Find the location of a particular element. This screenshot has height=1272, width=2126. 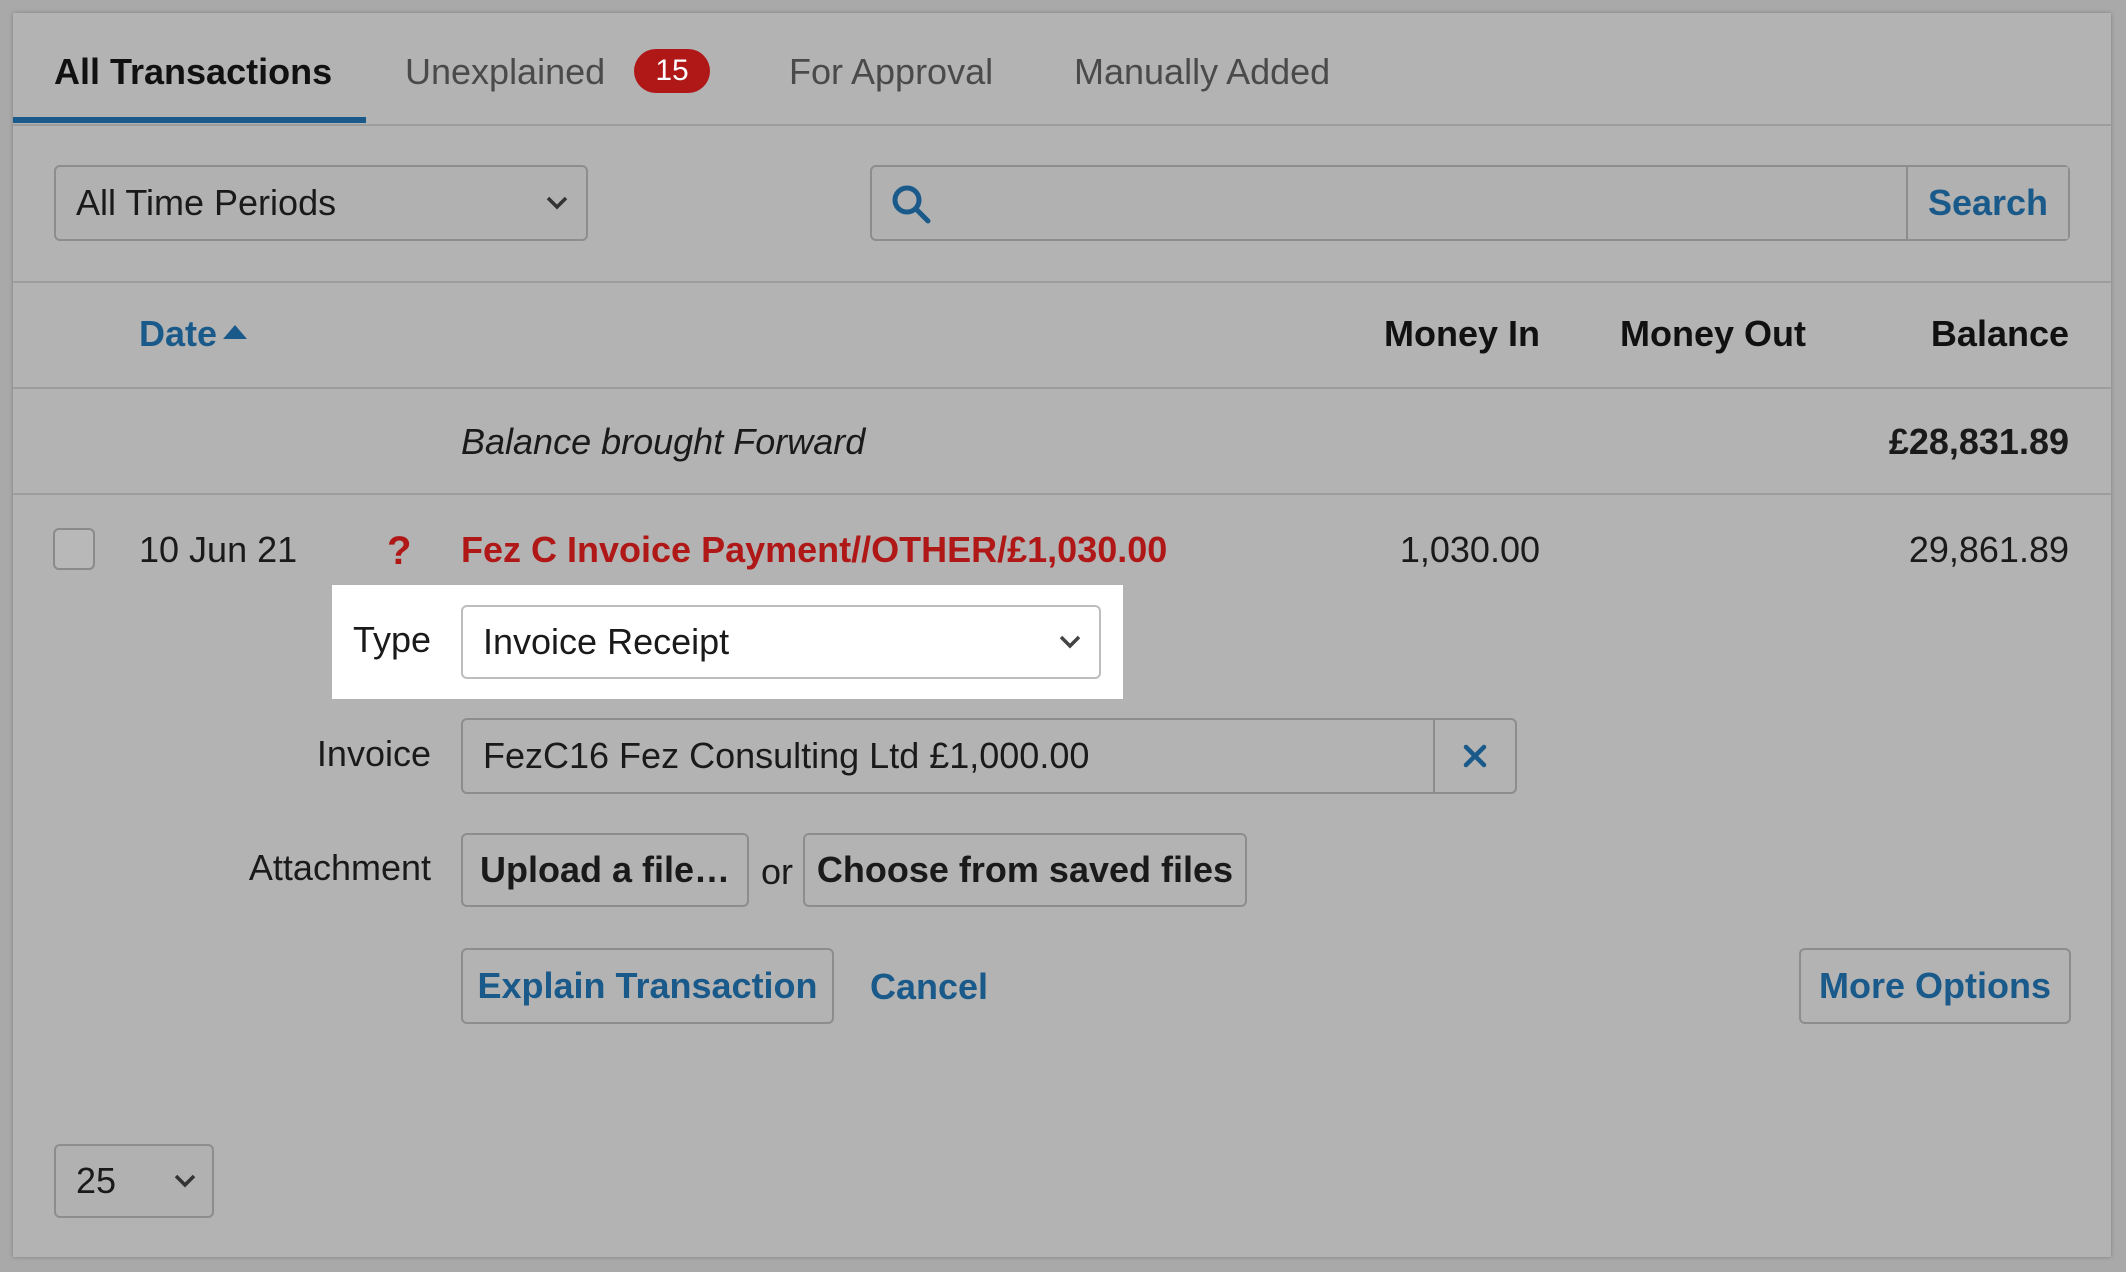

transaction-money-in: 1,030.00 is located at coordinates (1469, 549).